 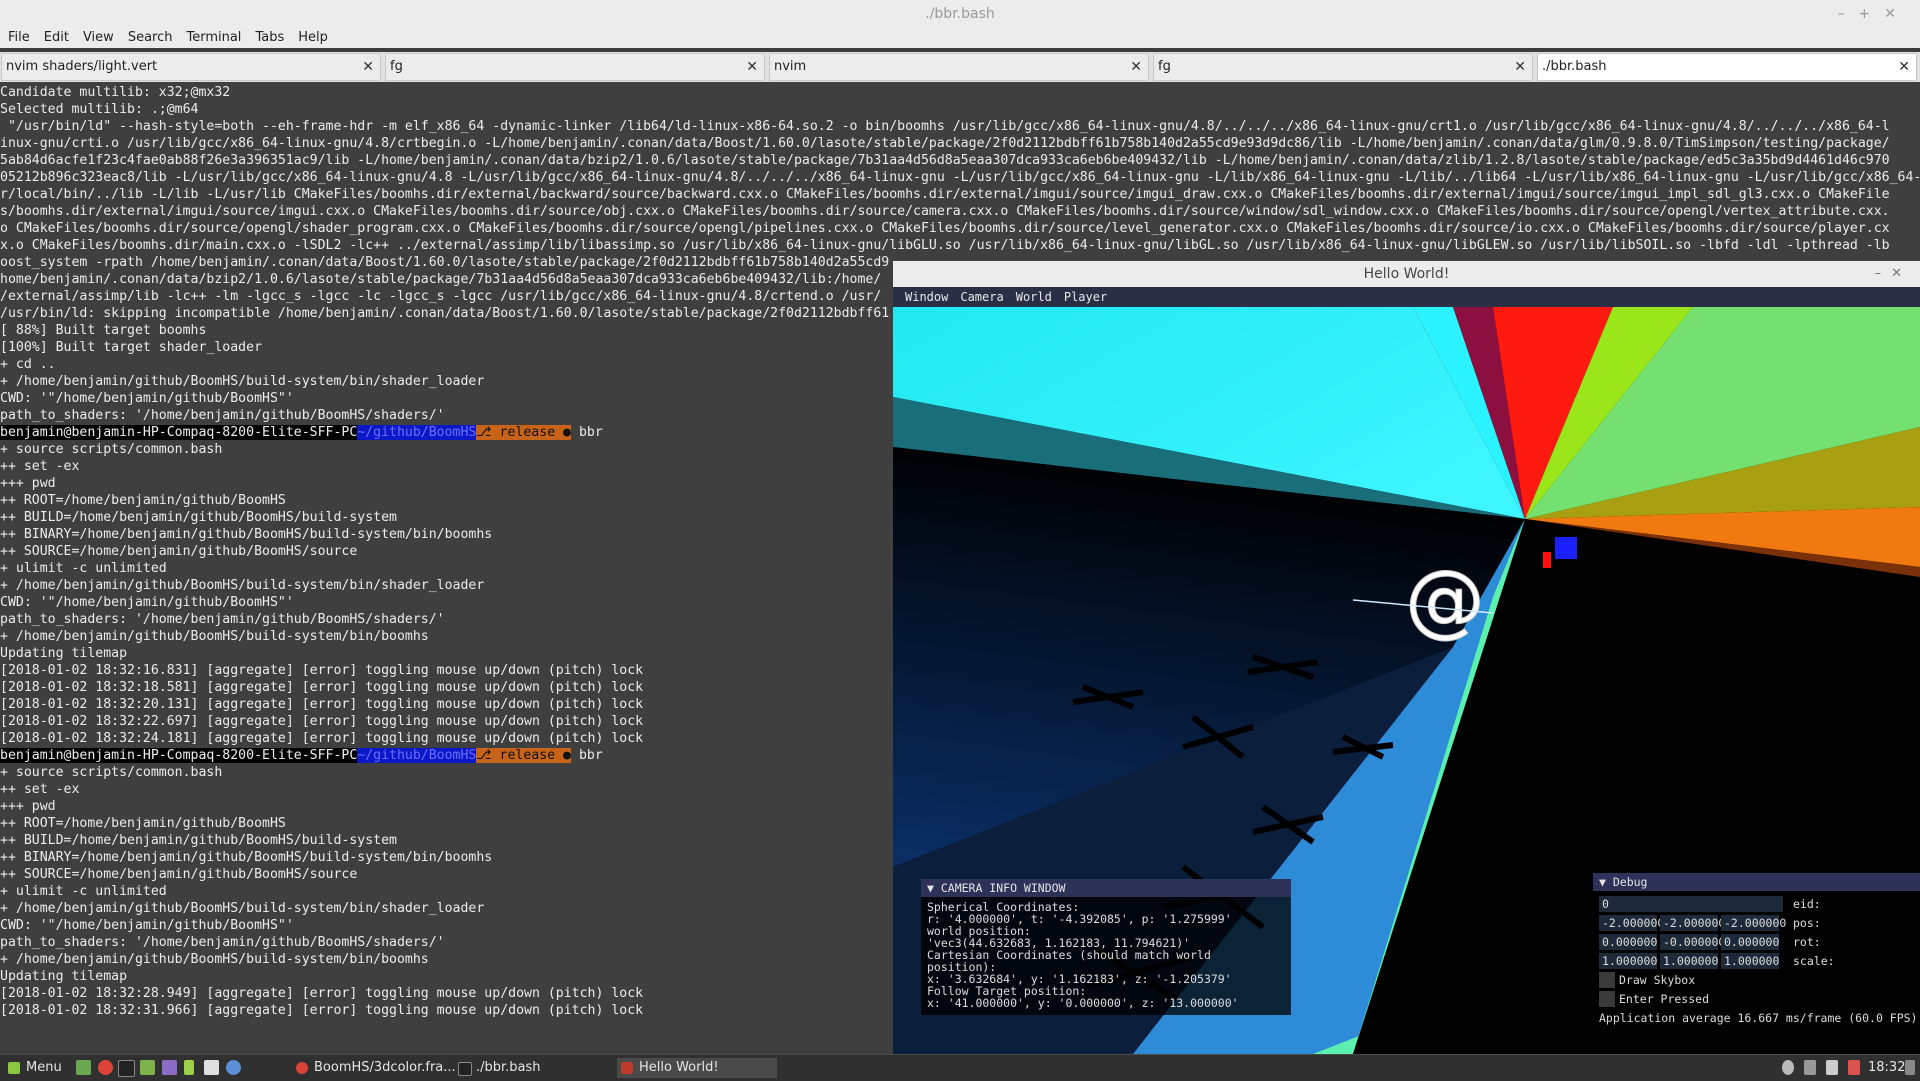 I want to click on game-titlebar: Hello World! –✕, so click(x=1406, y=274).